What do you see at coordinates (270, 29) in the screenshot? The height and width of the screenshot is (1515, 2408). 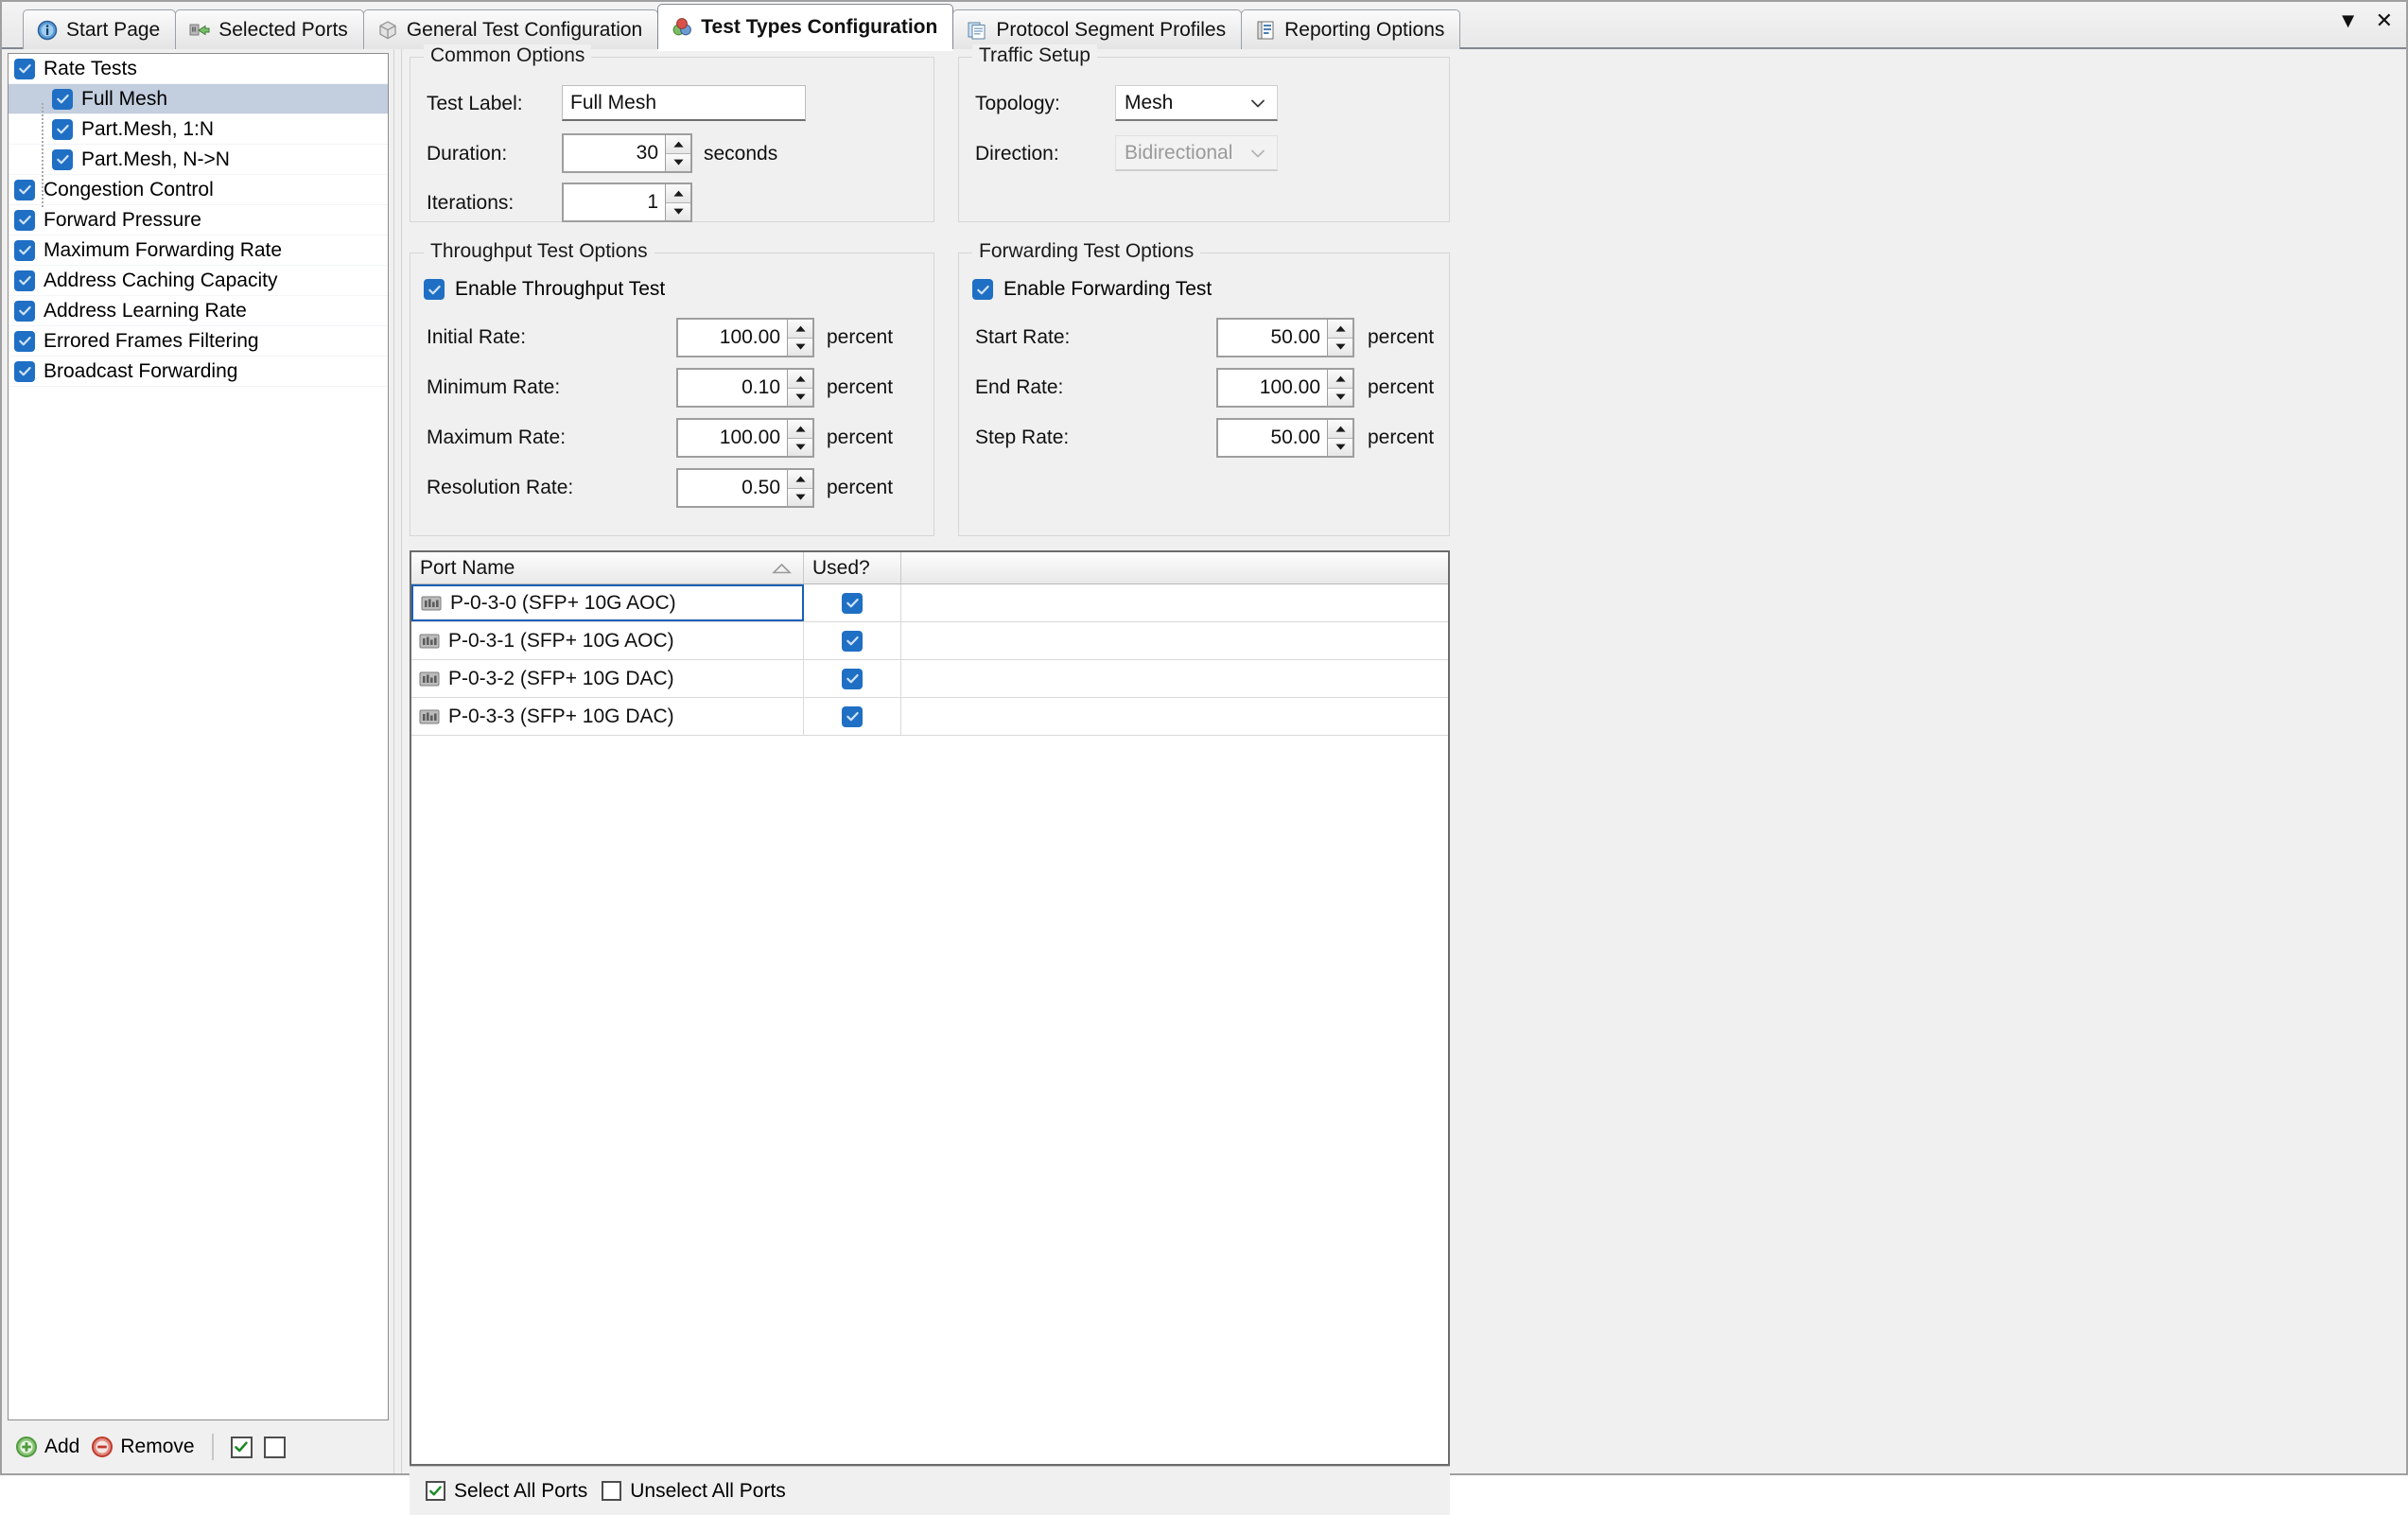 I see `tab-selected-ports: Selected Ports` at bounding box center [270, 29].